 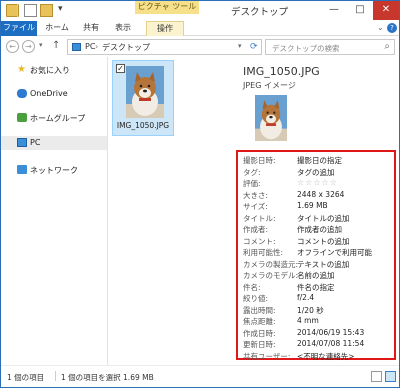 What do you see at coordinates (90, 46) in the screenshot?
I see `breadcrumb-pc: PC` at bounding box center [90, 46].